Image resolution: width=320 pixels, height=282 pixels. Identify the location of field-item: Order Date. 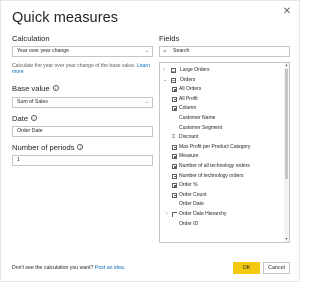
(222, 204).